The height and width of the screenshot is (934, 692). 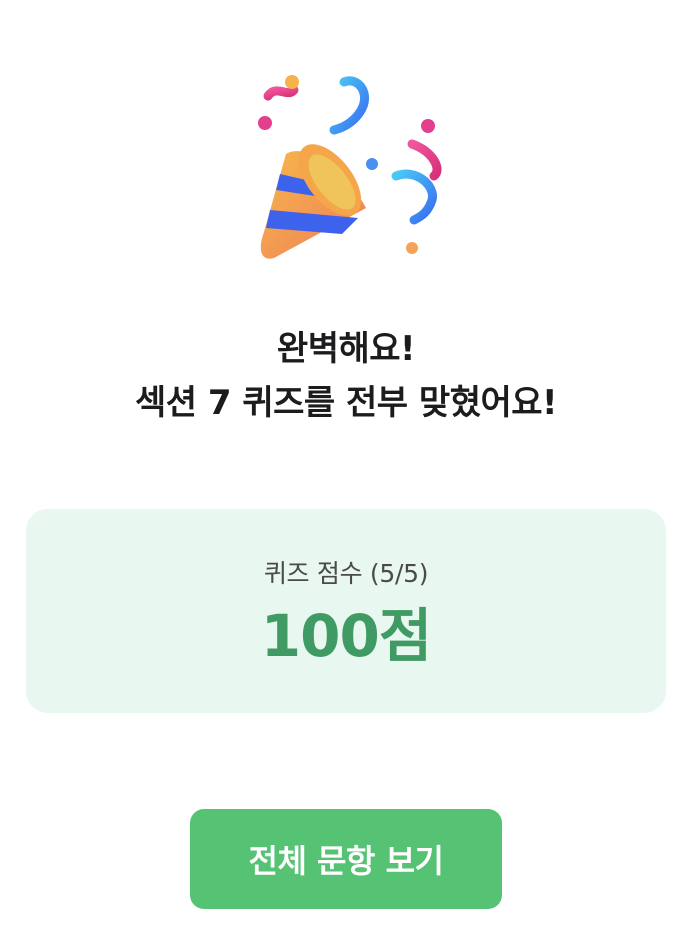 What do you see at coordinates (346, 636) in the screenshot?
I see `score-value: 100점` at bounding box center [346, 636].